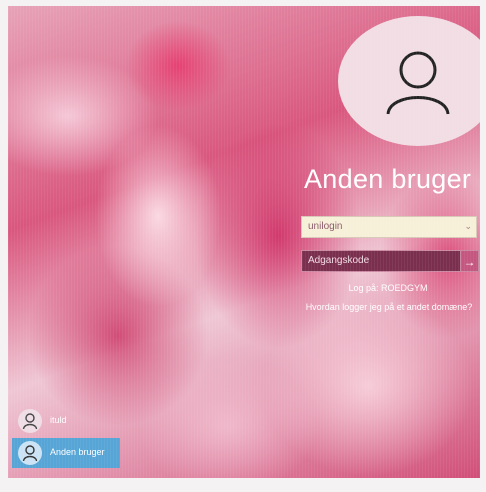  Describe the element at coordinates (388, 179) in the screenshot. I see `username-title: Anden bruger` at that location.